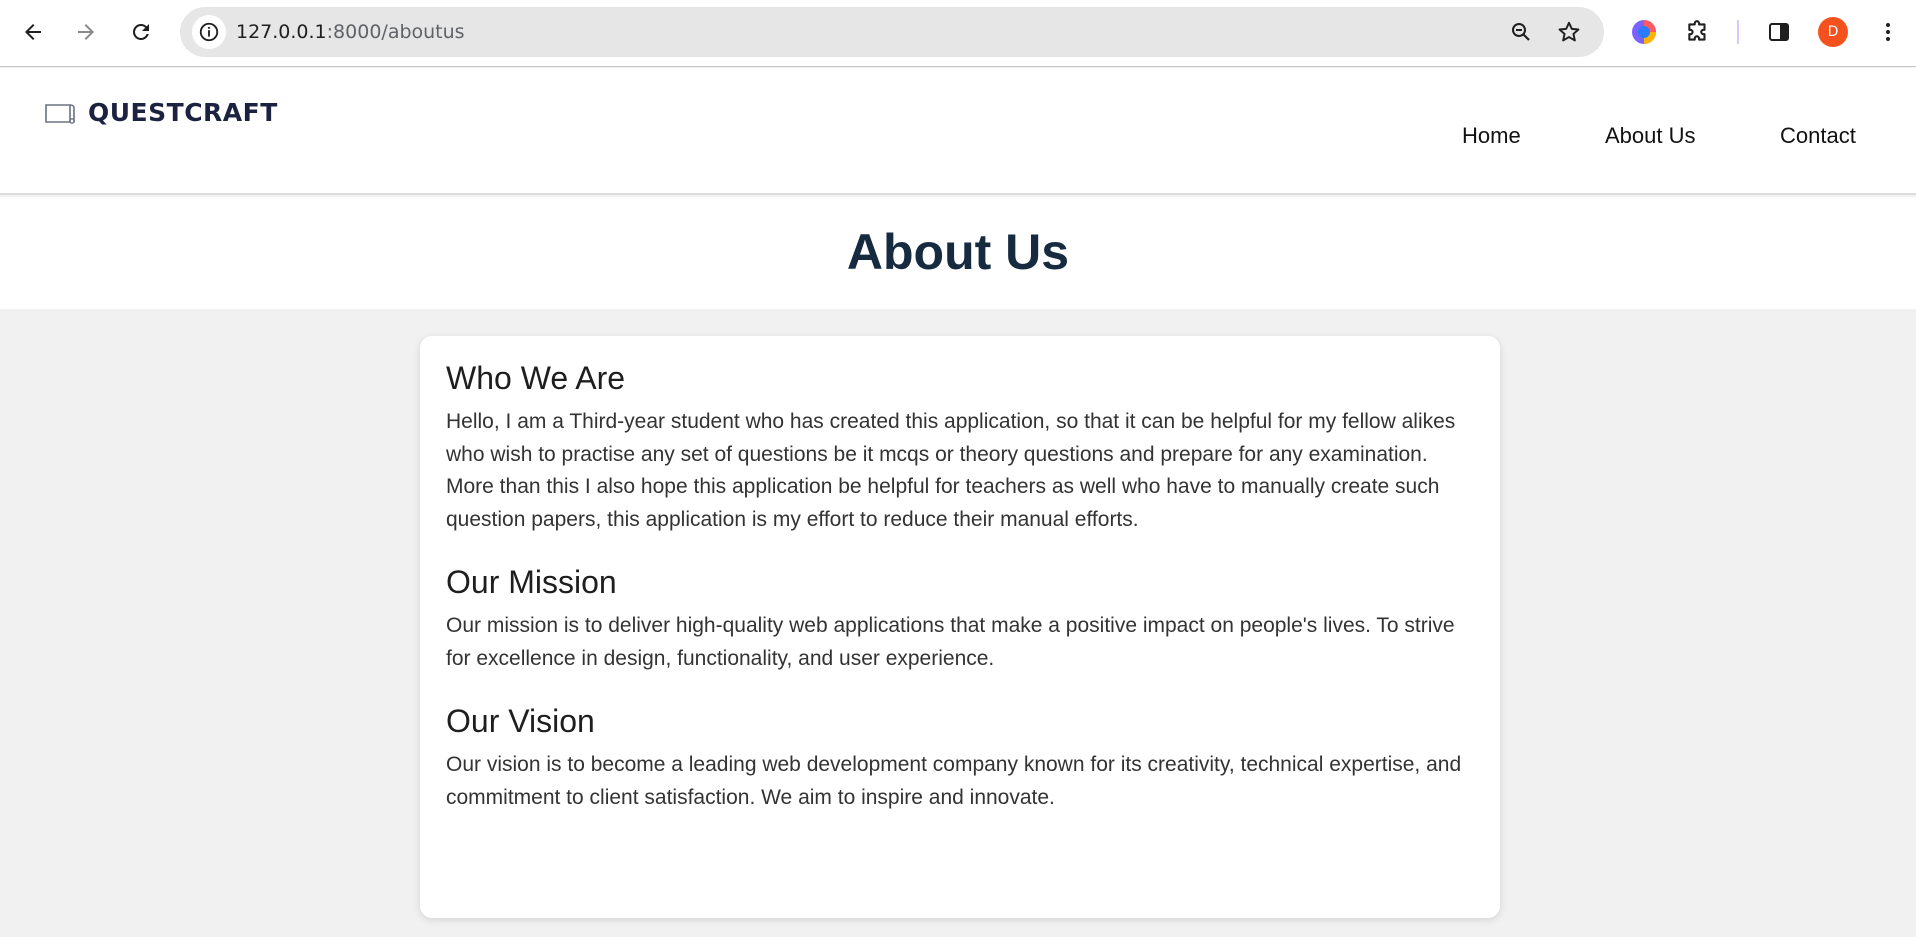 This screenshot has width=1916, height=937. I want to click on site-logo: QUESTCRAFT, so click(161, 112).